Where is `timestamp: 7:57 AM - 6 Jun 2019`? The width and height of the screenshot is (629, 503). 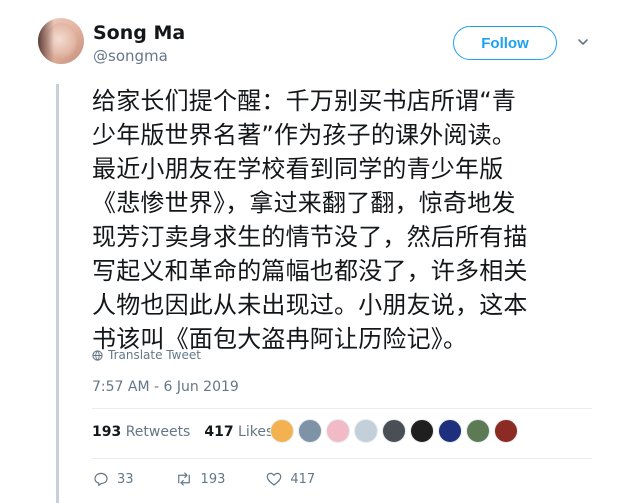 timestamp: 7:57 AM - 6 Jun 2019 is located at coordinates (165, 387).